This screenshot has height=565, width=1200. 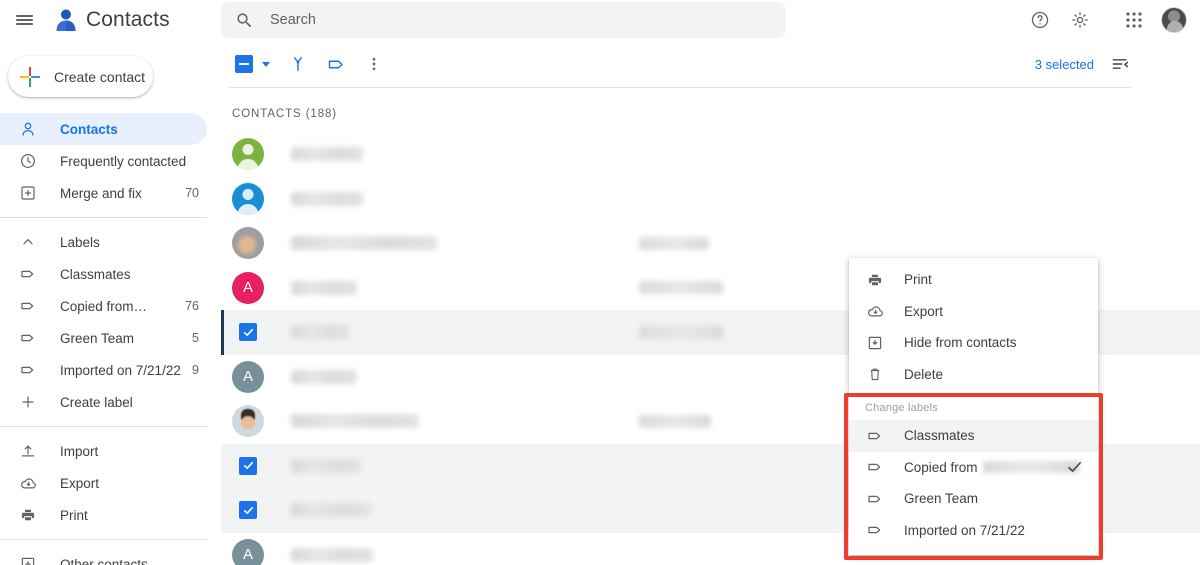 I want to click on sidebar-divider, so click(x=103, y=426).